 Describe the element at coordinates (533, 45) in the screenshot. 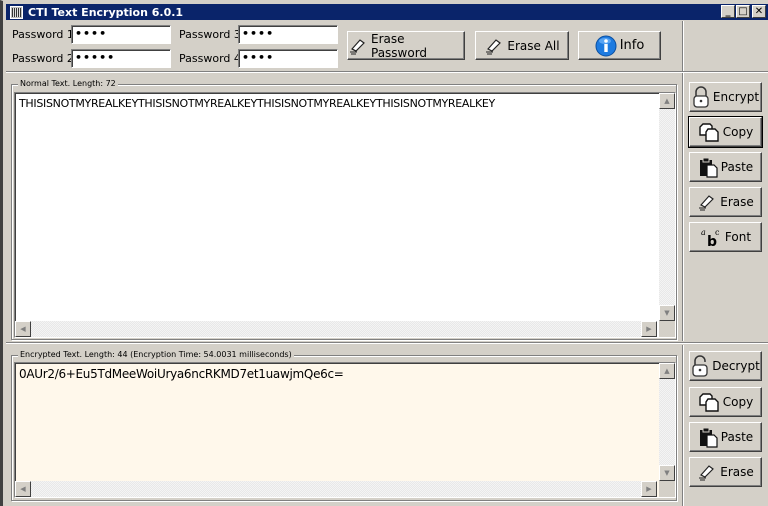

I see `erase-all-label: Erase All` at that location.